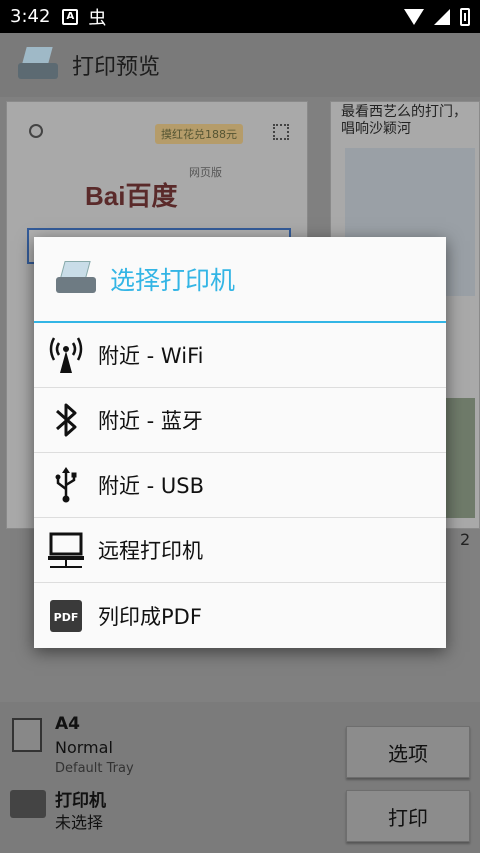  What do you see at coordinates (30, 16) in the screenshot?
I see `status-time: 3:42` at bounding box center [30, 16].